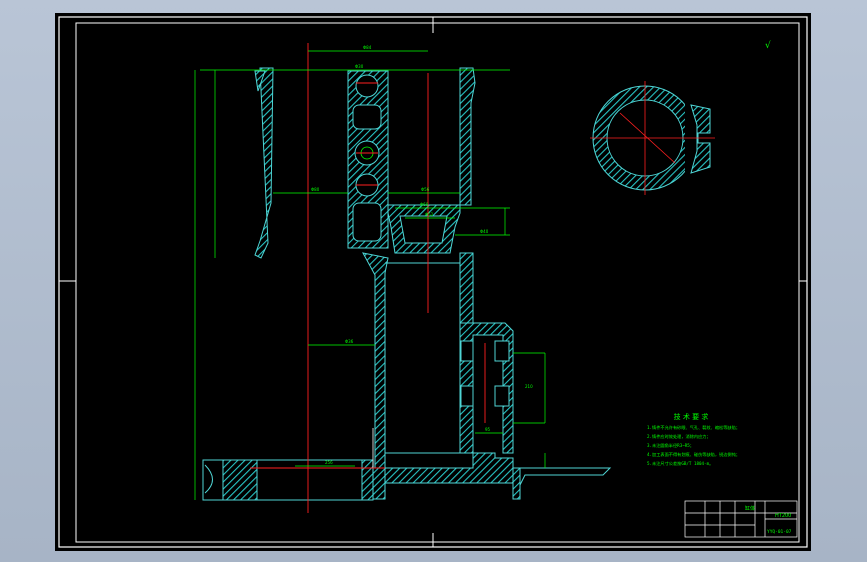  Describe the element at coordinates (349, 341) in the screenshot. I see `dimension-label: Φ36` at that location.